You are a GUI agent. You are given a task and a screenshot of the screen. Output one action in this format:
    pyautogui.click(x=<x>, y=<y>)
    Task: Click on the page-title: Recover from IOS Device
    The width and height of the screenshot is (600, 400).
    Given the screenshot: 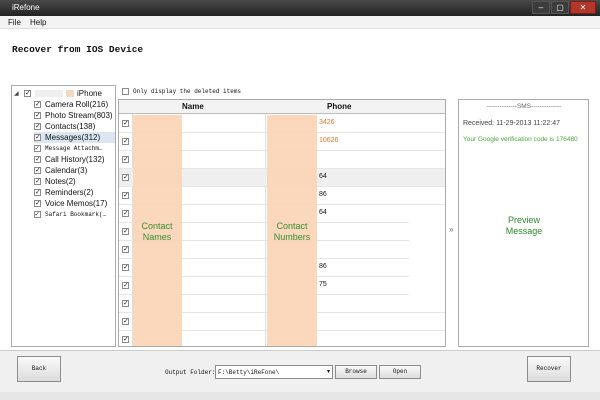 What is the action you would take?
    pyautogui.click(x=78, y=49)
    